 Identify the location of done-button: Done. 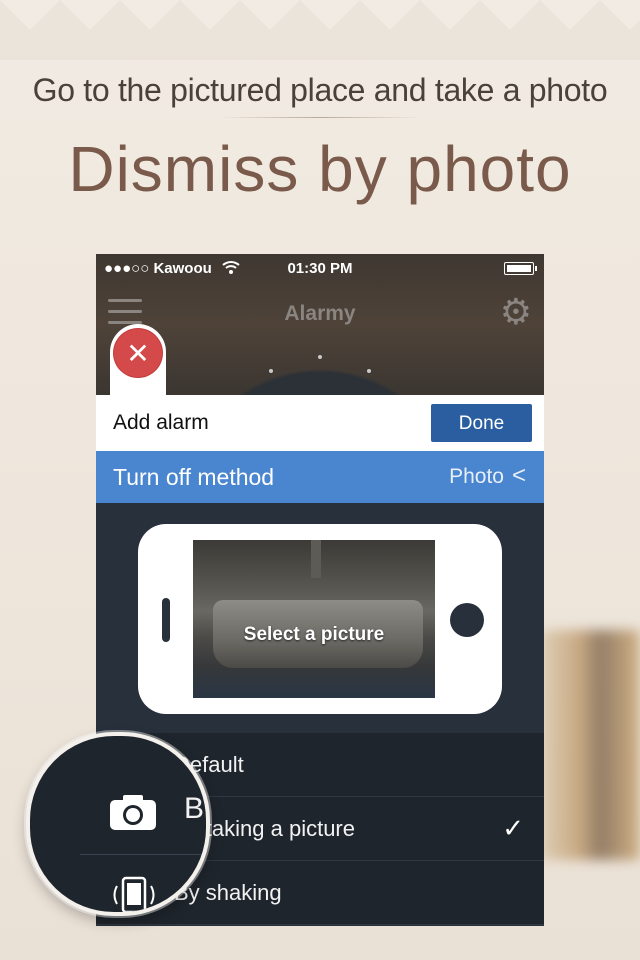
(481, 423).